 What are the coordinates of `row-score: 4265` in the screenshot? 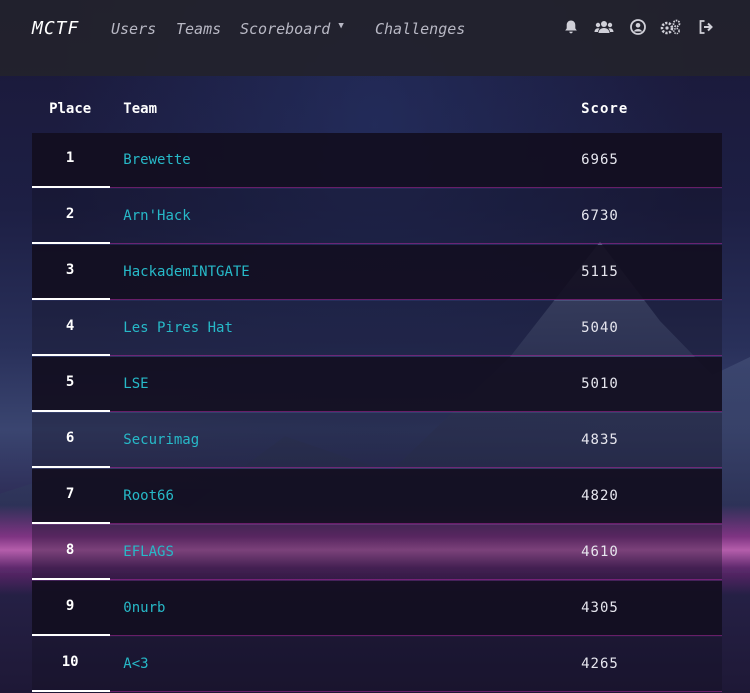 It's located at (600, 664).